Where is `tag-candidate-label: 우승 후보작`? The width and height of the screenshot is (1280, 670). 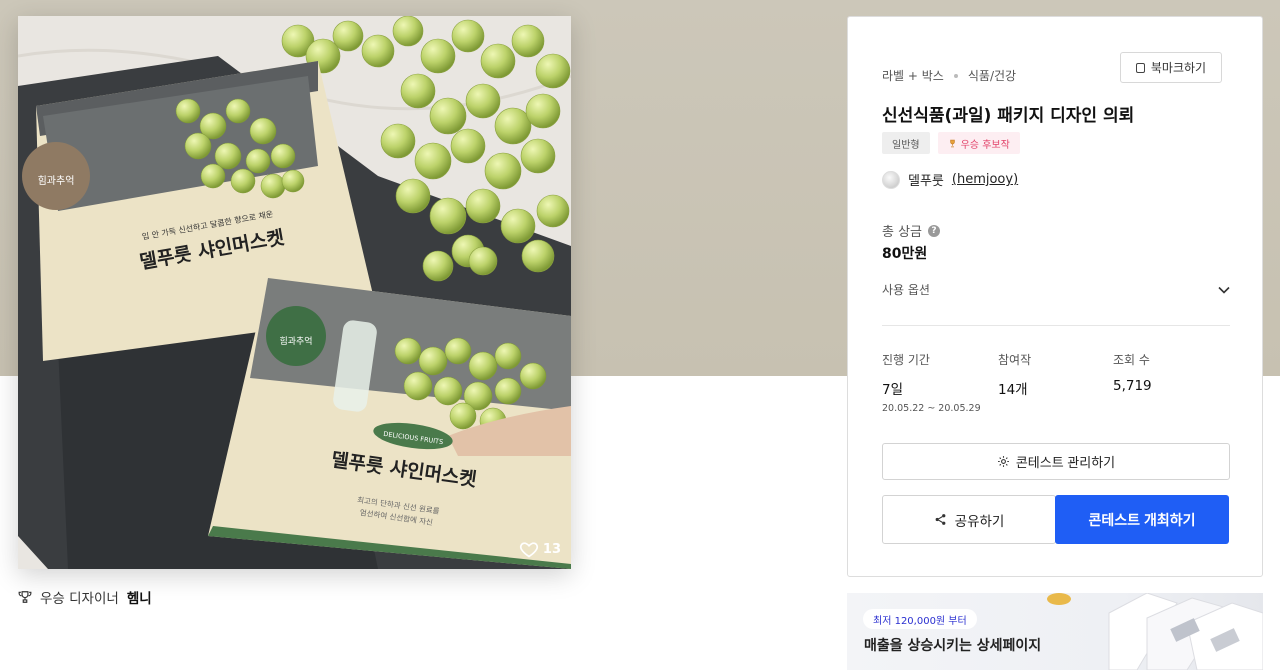
tag-candidate-label: 우승 후보작 is located at coordinates (985, 145).